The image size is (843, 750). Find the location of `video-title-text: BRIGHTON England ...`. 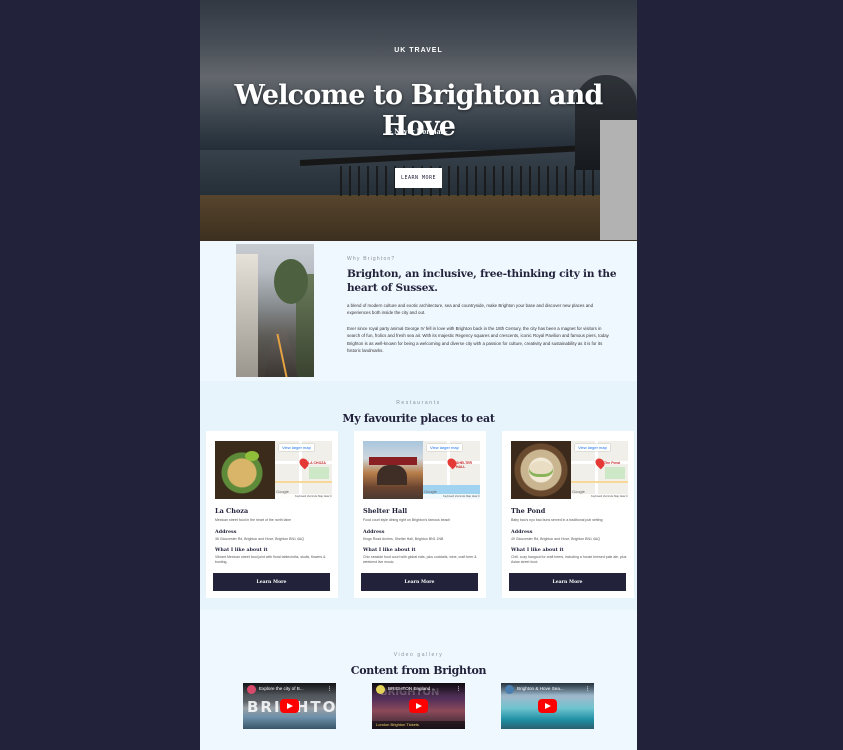

video-title-text: BRIGHTON England ... is located at coordinates (420, 688).